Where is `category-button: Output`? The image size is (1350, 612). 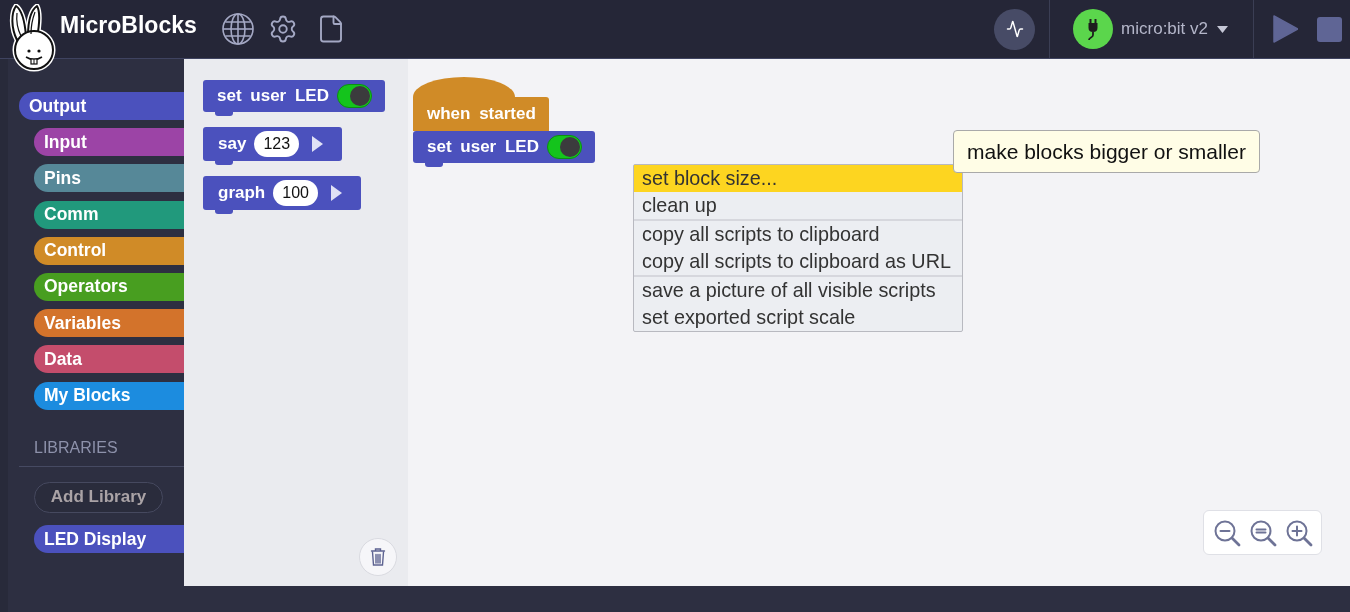
category-button: Output is located at coordinates (101, 106).